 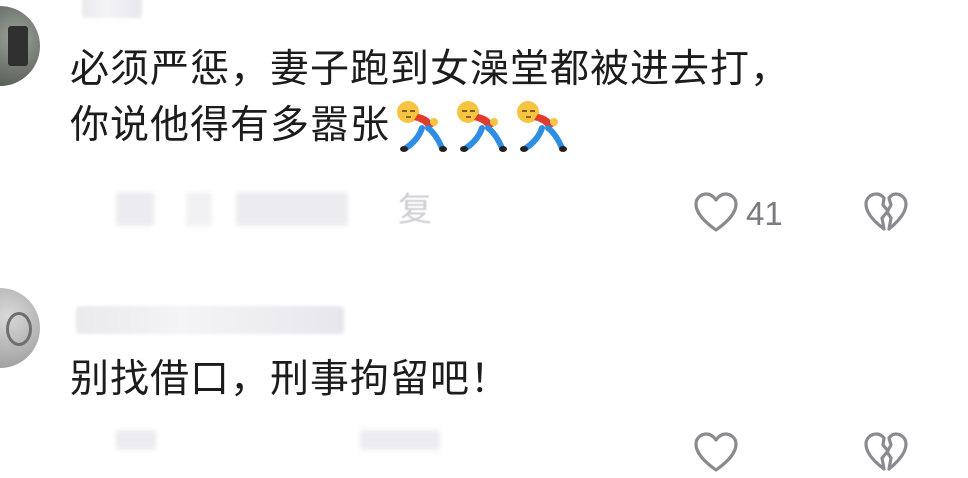 What do you see at coordinates (430, 69) in the screenshot?
I see `comment-line-1: 必须严惩，妻子跑到女澡堂都被进去打，` at bounding box center [430, 69].